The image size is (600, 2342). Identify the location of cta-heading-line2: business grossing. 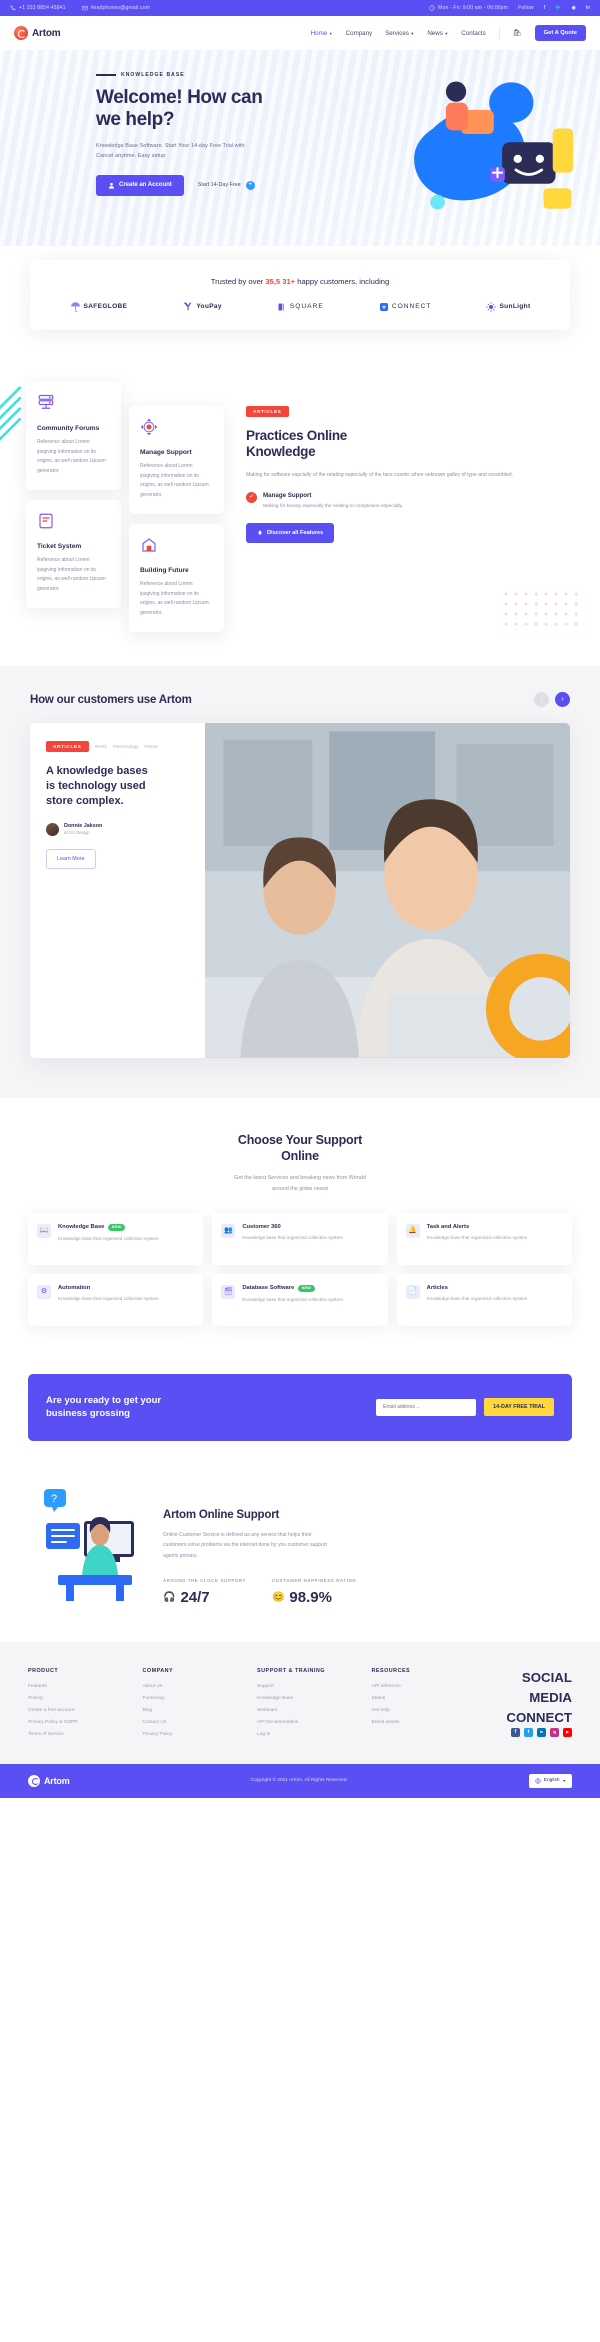
(88, 1414).